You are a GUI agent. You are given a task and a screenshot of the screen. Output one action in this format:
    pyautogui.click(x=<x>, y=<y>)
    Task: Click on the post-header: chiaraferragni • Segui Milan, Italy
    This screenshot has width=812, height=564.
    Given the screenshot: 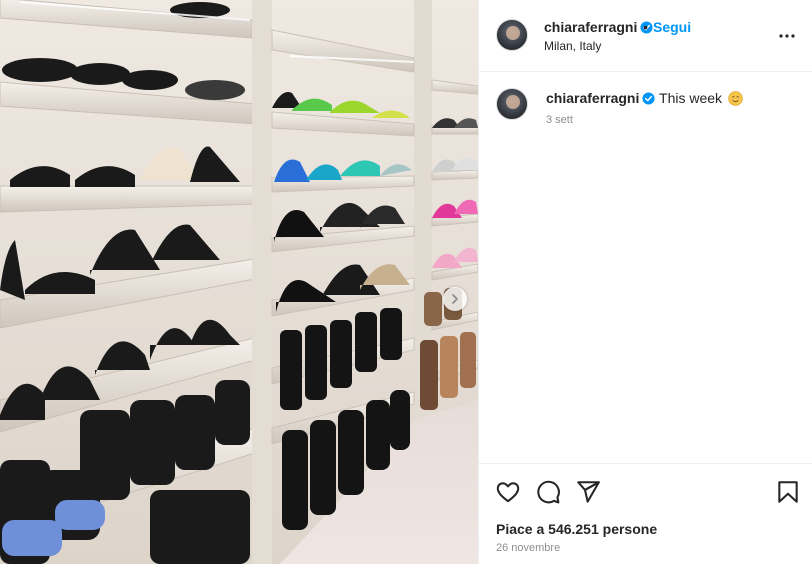 What is the action you would take?
    pyautogui.click(x=645, y=36)
    